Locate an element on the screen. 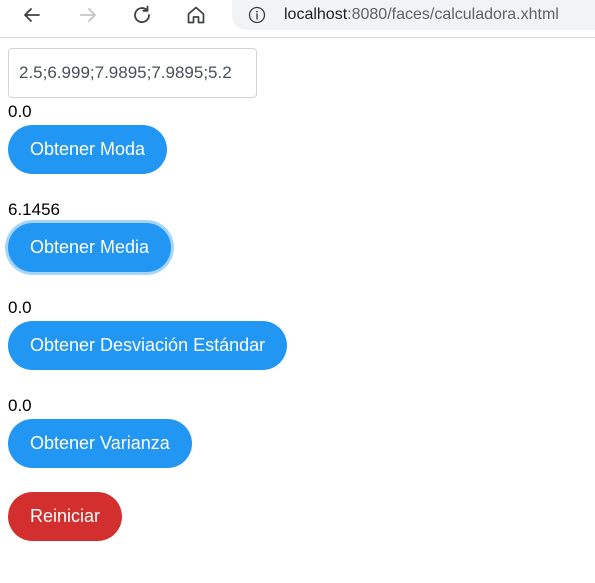 This screenshot has width=595, height=583. address-bar: localhost:8080/faces/calculadora.xhtml is located at coordinates (413, 15).